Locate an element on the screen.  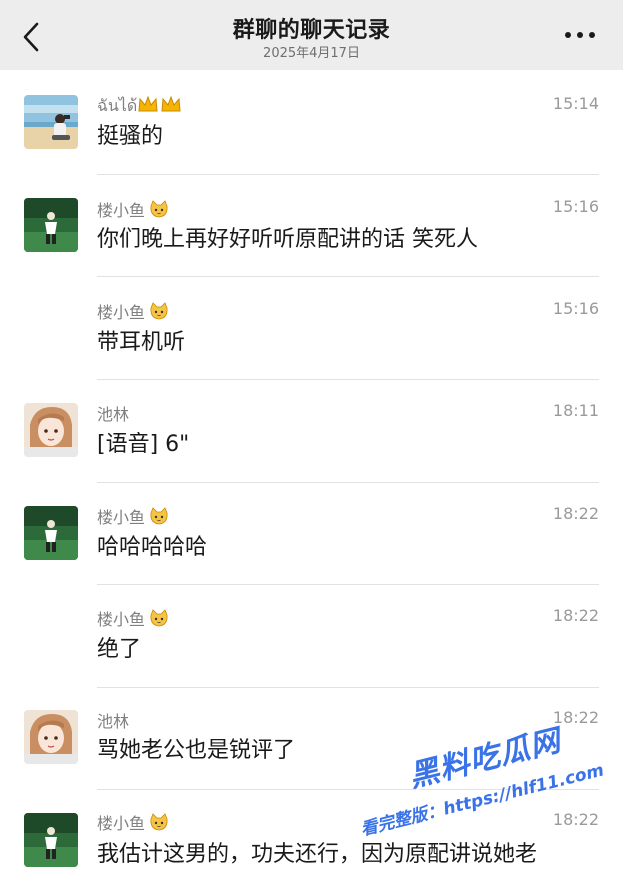
divider is located at coordinates (348, 276).